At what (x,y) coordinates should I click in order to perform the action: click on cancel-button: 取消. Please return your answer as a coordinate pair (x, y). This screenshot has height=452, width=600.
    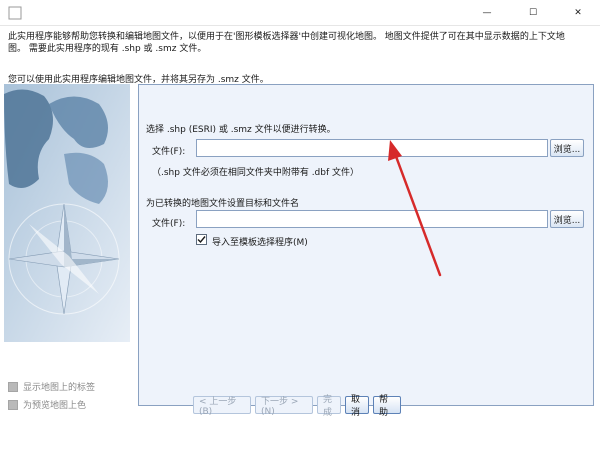
    Looking at the image, I should click on (357, 406).